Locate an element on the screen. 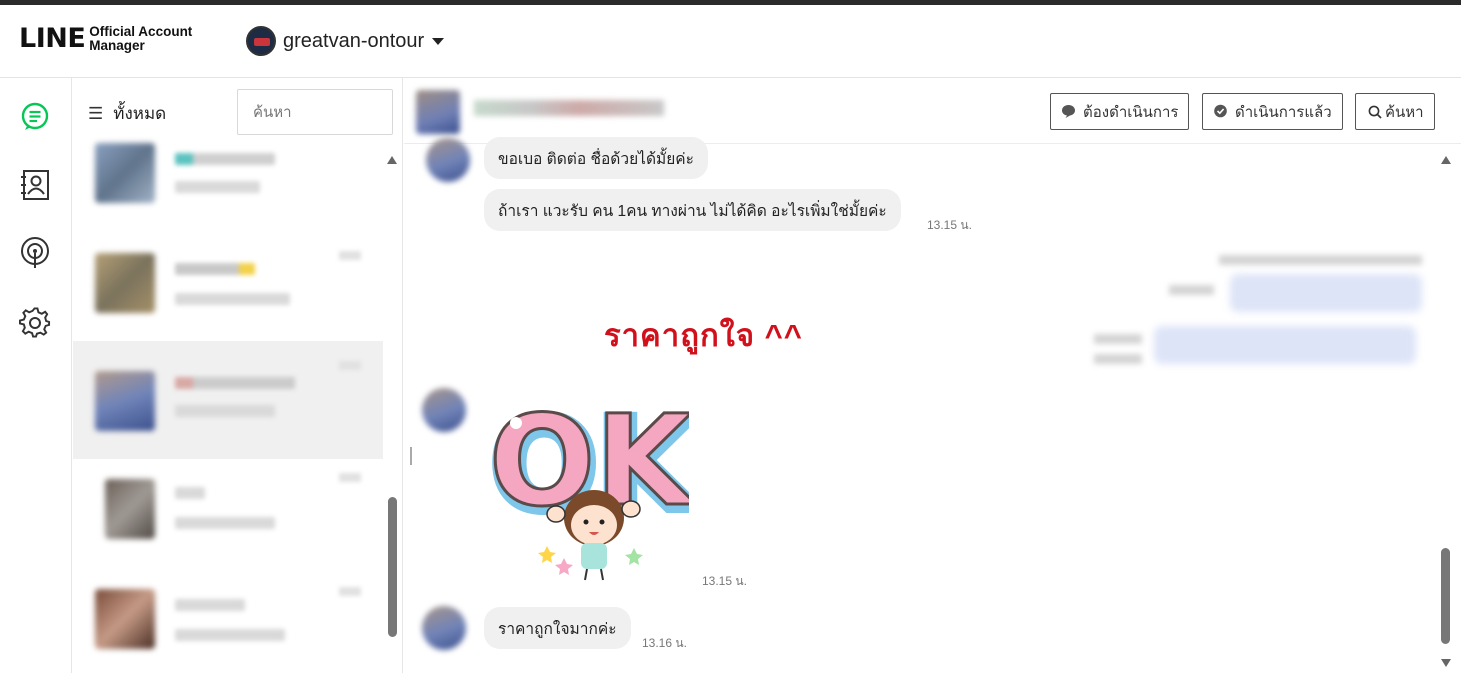 The height and width of the screenshot is (673, 1461). account-switcher: greatvan-ontour is located at coordinates (345, 41).